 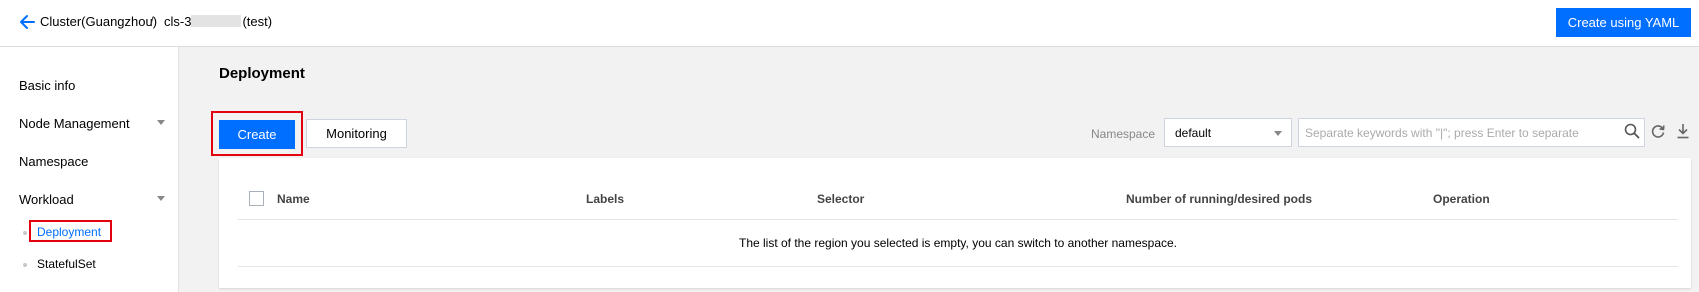 I want to click on back-arrow-icon, so click(x=27, y=22).